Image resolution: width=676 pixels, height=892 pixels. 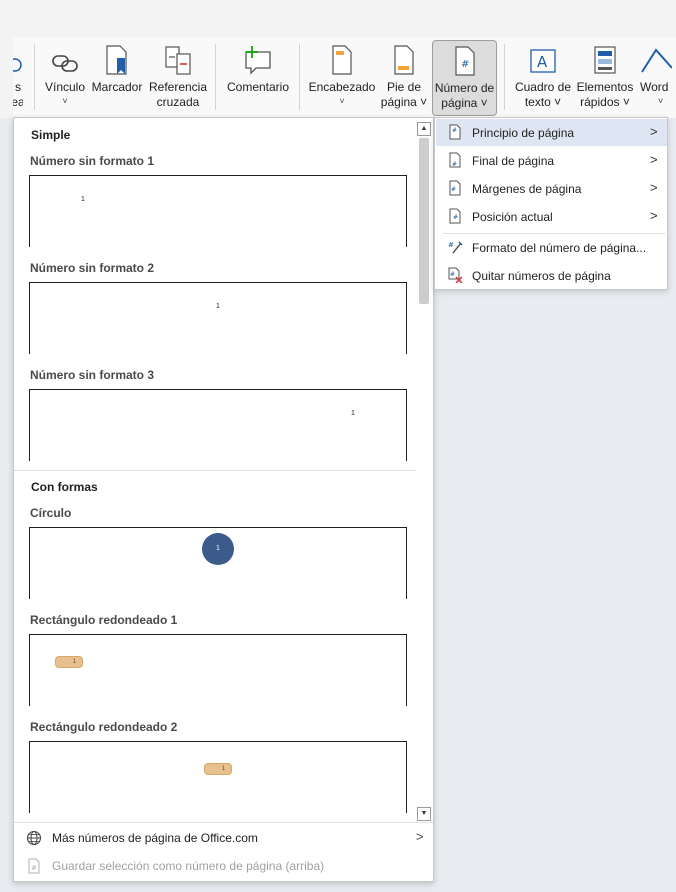 What do you see at coordinates (605, 78) in the screenshot?
I see `quick-parts-button: Elementos rápidos ˅` at bounding box center [605, 78].